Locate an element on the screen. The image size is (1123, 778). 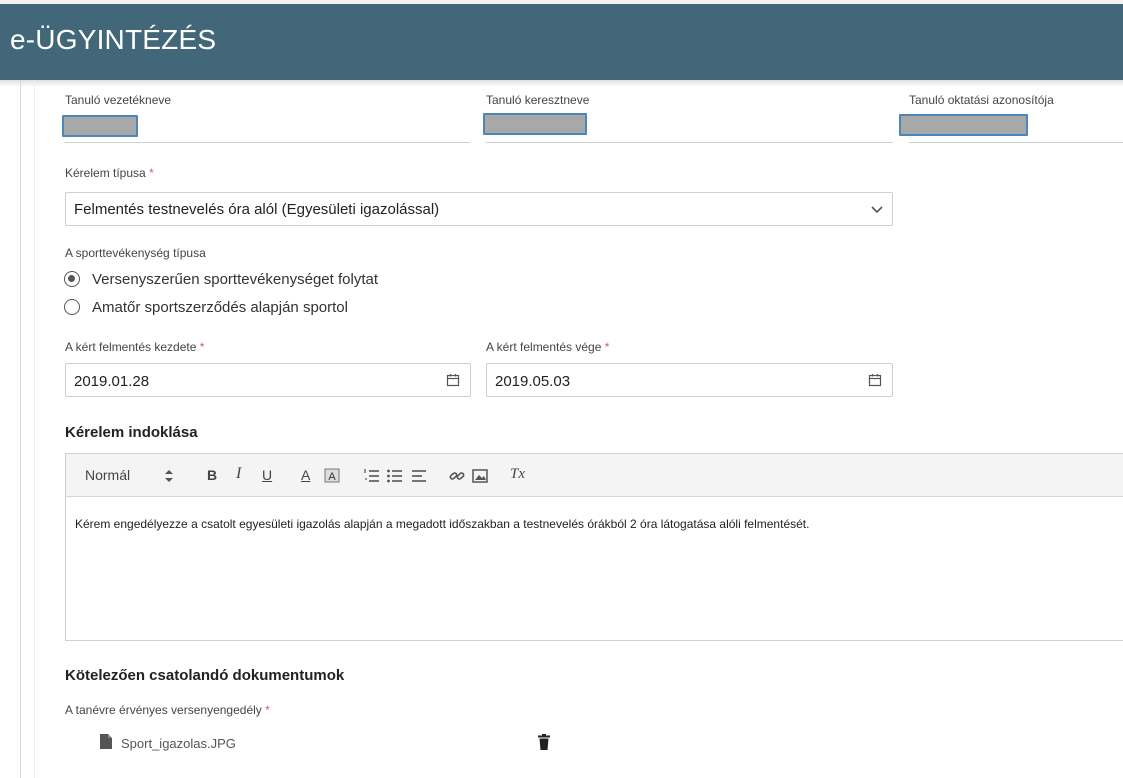
license-label: A tanévre érvényes versenyengedély * is located at coordinates (167, 710).